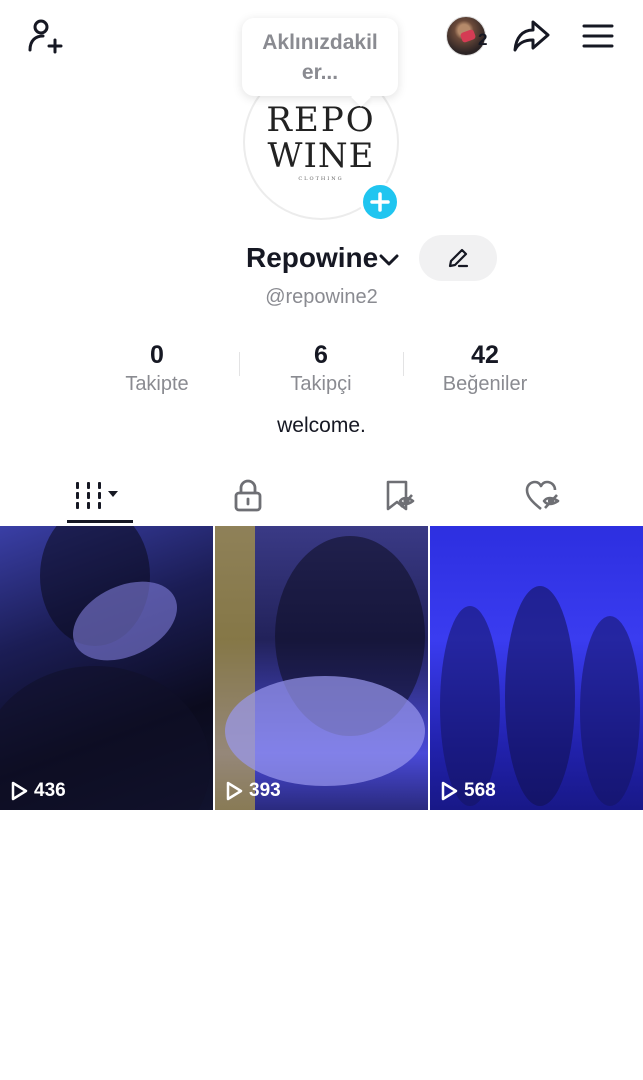 This screenshot has height=1080, width=643. I want to click on tab-private, so click(247, 496).